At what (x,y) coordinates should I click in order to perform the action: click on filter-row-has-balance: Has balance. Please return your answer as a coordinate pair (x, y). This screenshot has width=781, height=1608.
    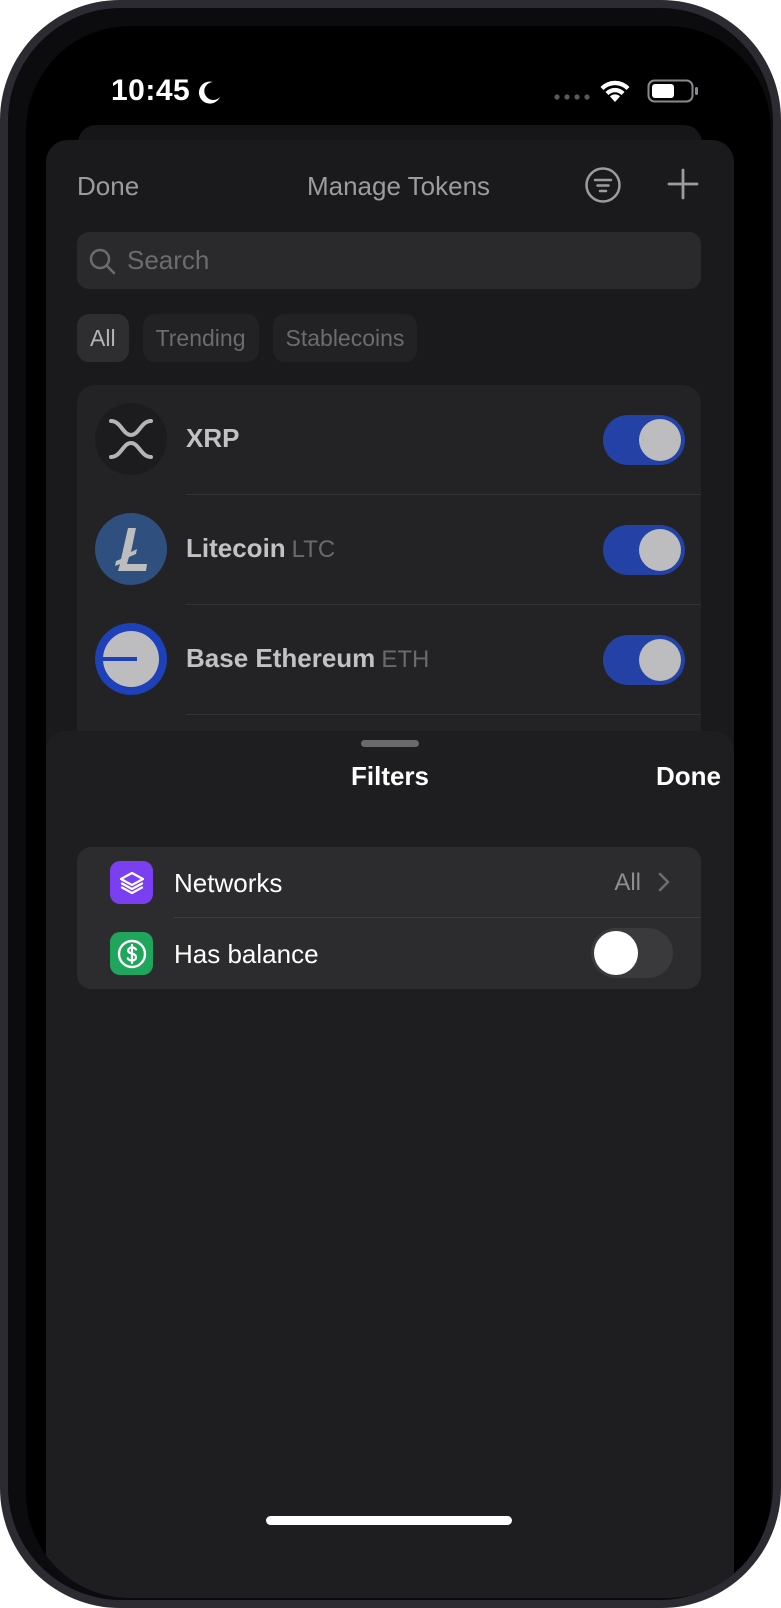
    Looking at the image, I should click on (389, 953).